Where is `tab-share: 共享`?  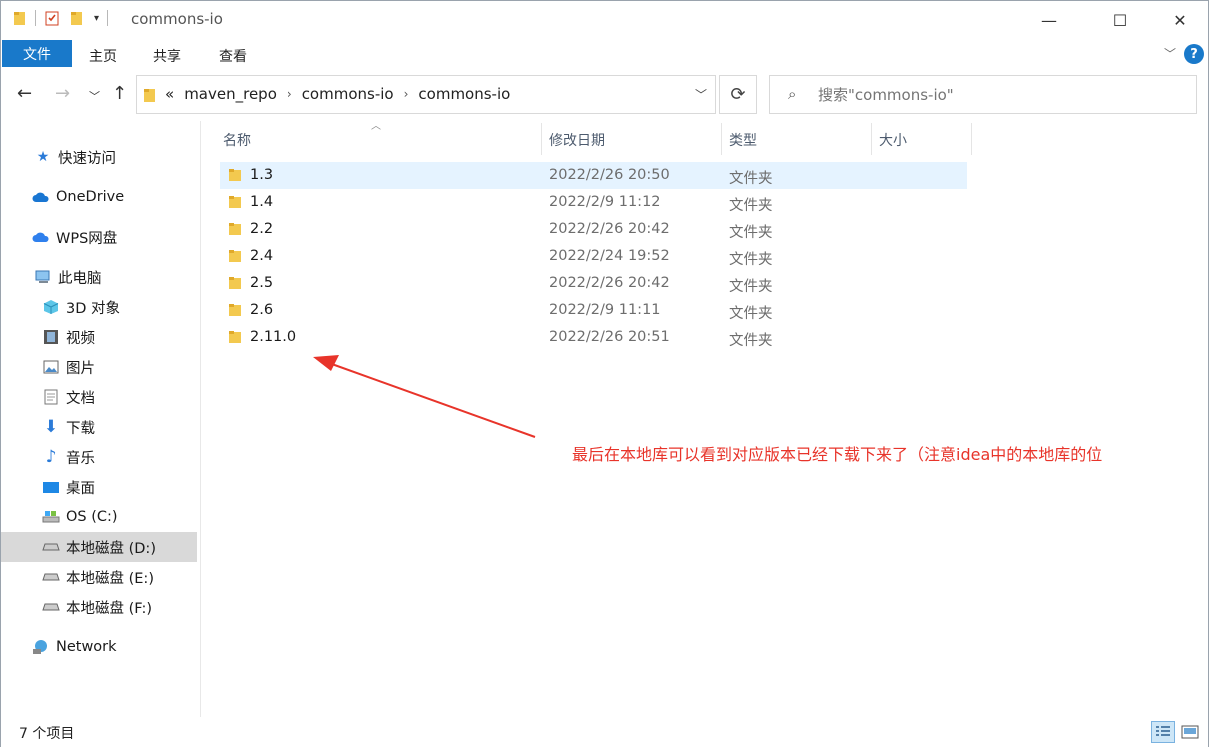 tab-share: 共享 is located at coordinates (167, 56).